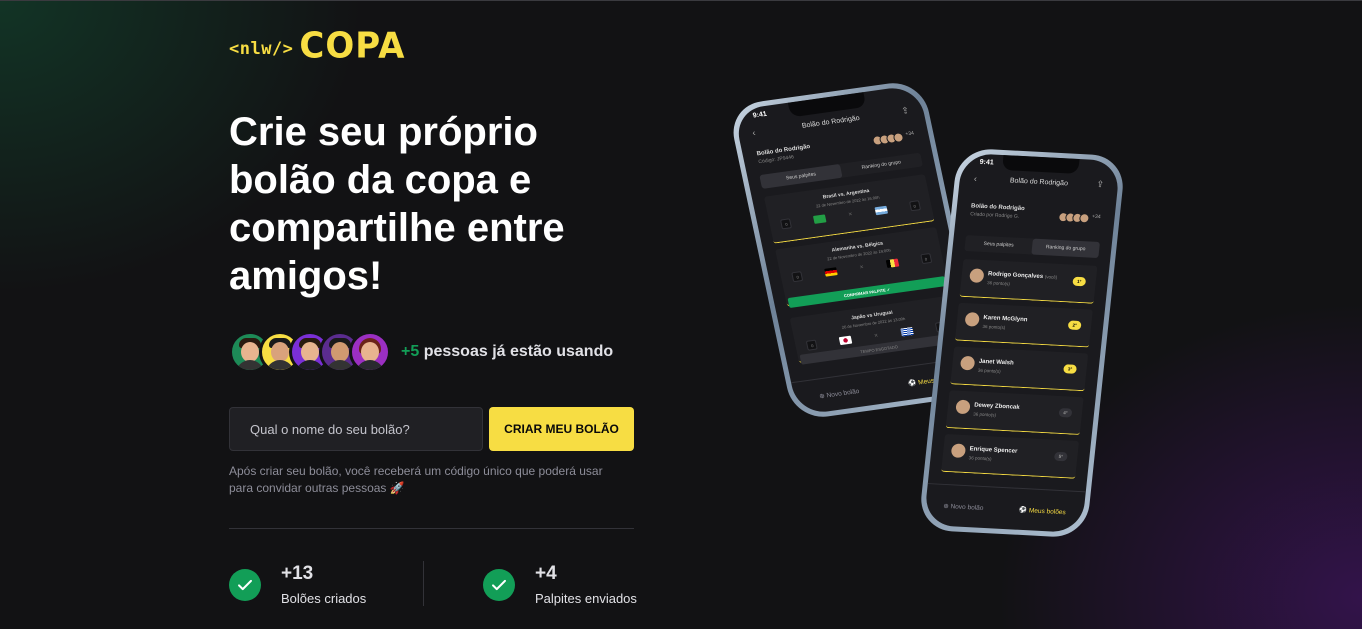 The height and width of the screenshot is (629, 1362). I want to click on ranking-row: Enrique Spencer 36 ponto(s) 5°, so click(1010, 456).